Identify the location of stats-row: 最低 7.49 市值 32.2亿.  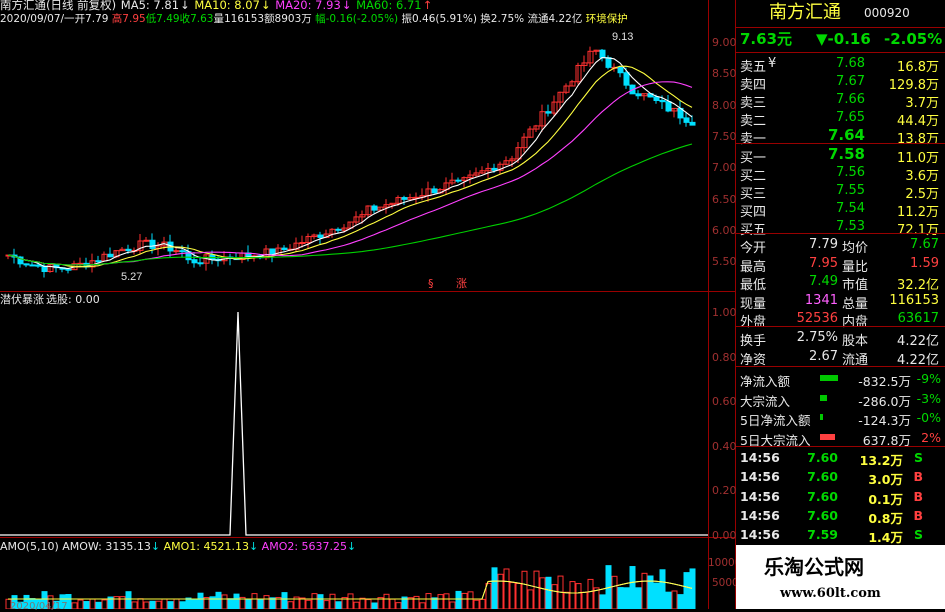
(840, 282).